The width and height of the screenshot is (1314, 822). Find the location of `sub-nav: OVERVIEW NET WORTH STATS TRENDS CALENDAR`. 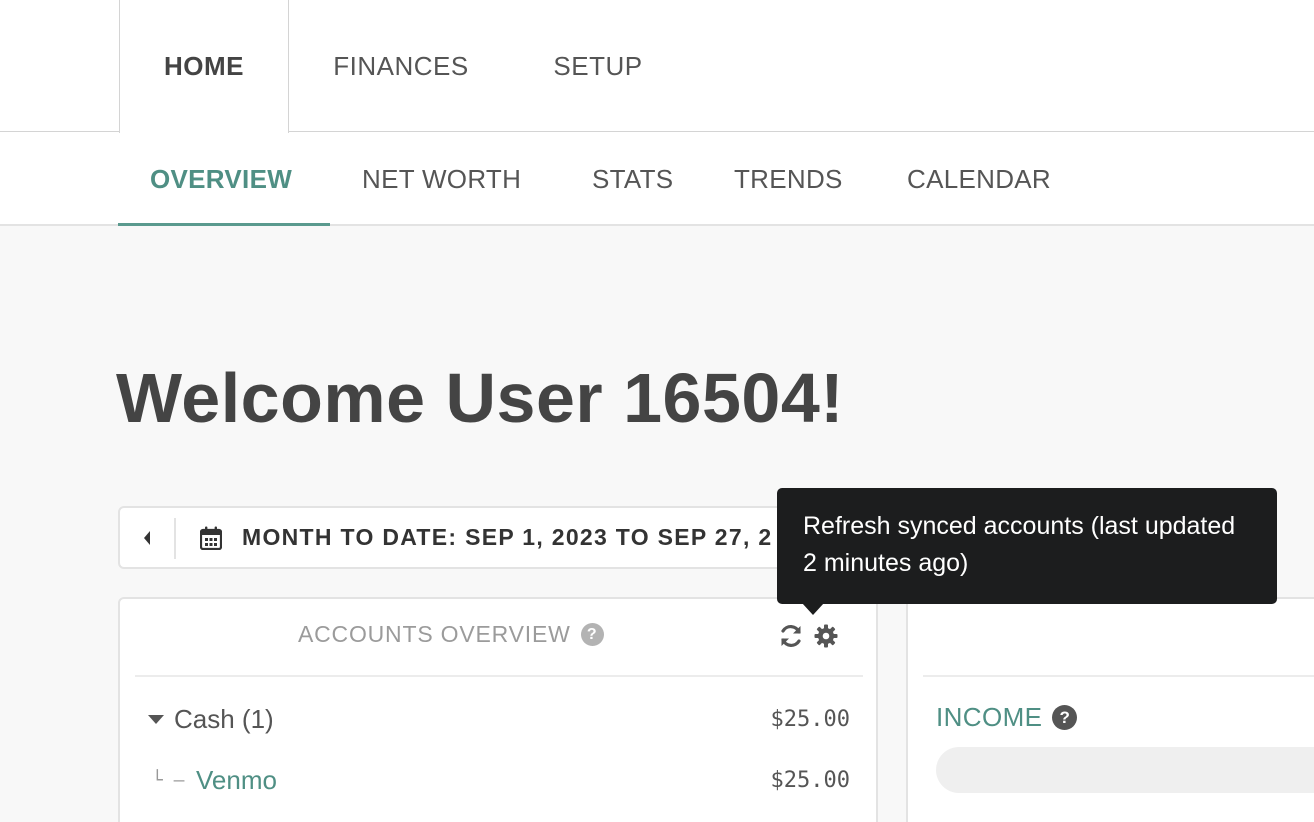

sub-nav: OVERVIEW NET WORTH STATS TRENDS CALENDAR is located at coordinates (657, 179).